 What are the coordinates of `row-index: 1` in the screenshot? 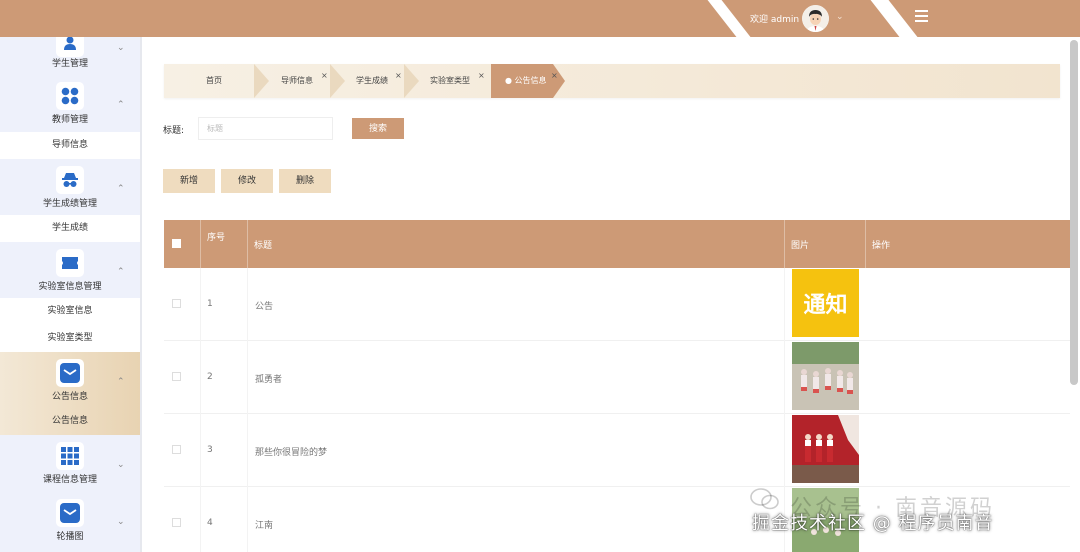 It's located at (210, 304).